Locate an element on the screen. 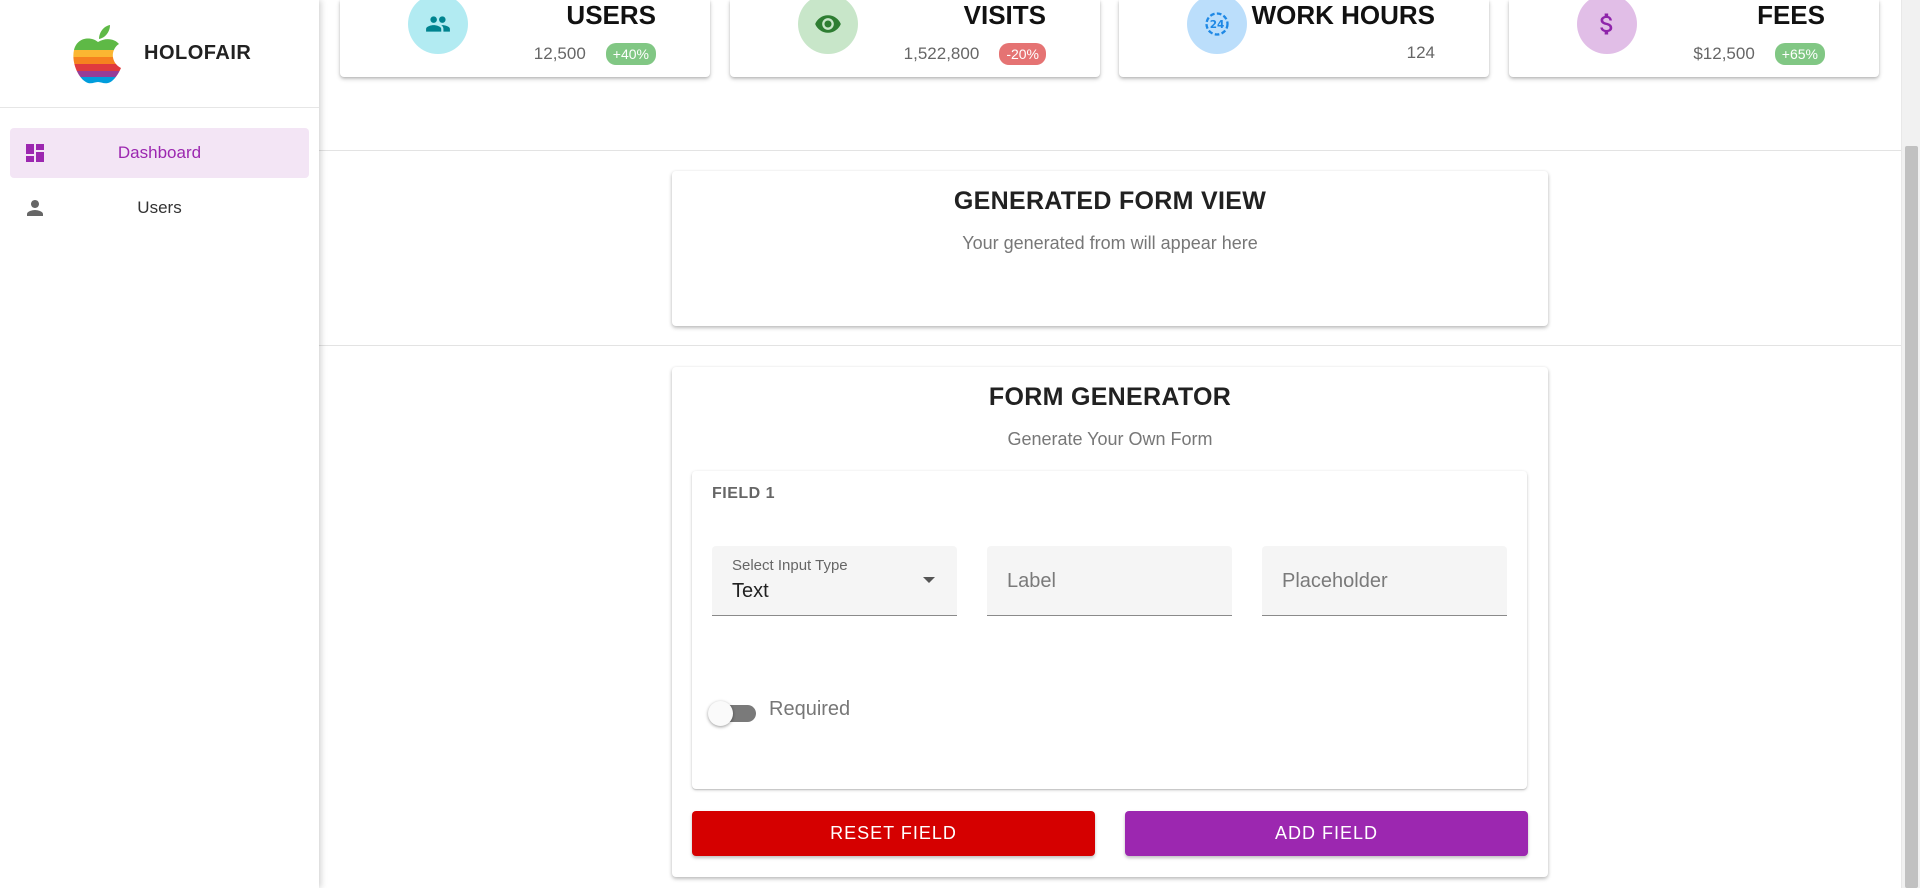  field-heading: FIELD 1 is located at coordinates (744, 493).